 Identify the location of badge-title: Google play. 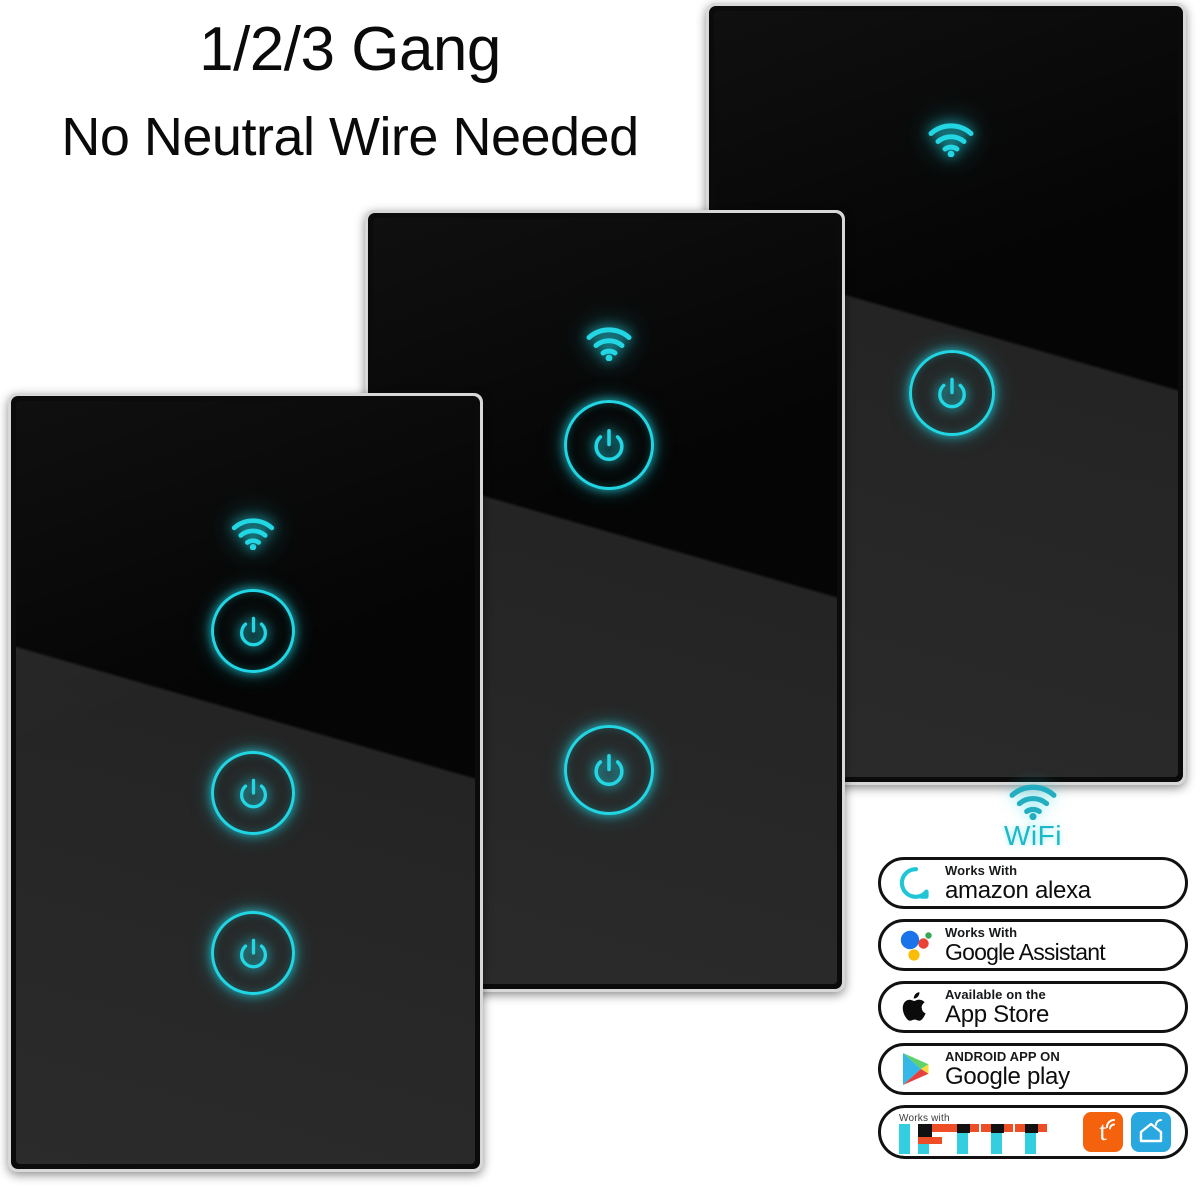
(1007, 1076).